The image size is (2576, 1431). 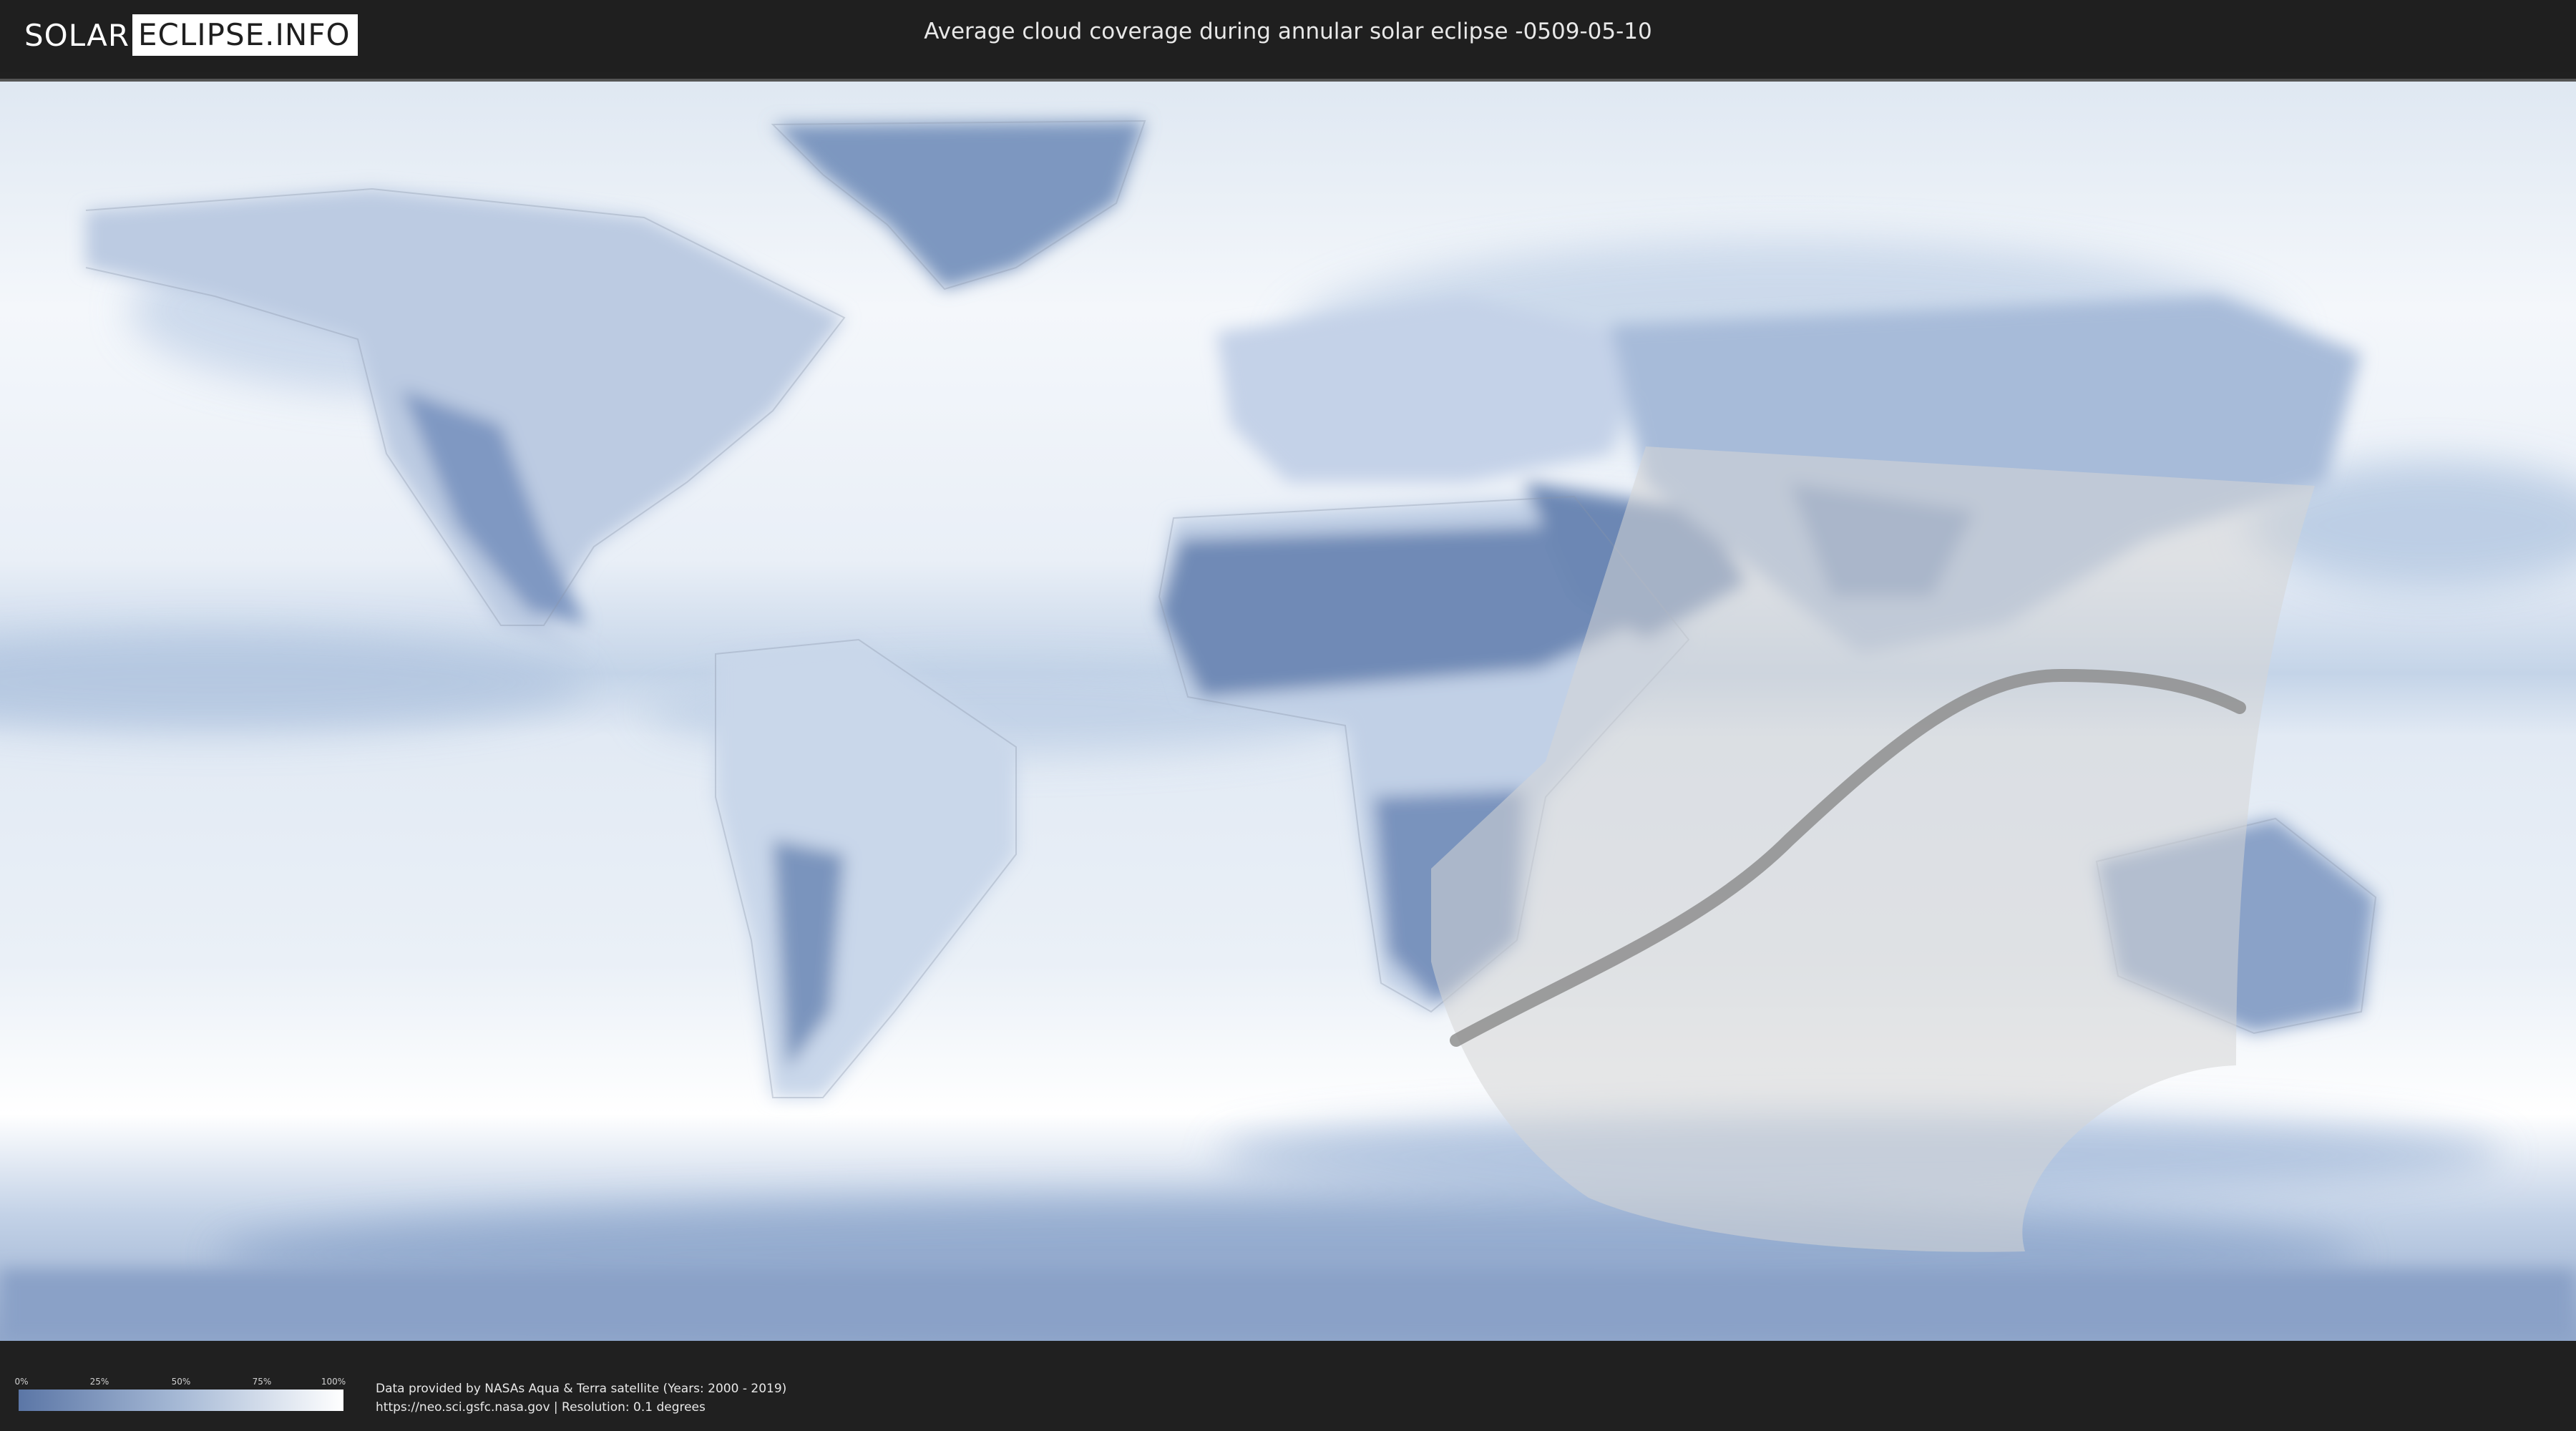 I want to click on cloud-coverage-legend: 0% 25% 50% 75% 100%, so click(x=180, y=1394).